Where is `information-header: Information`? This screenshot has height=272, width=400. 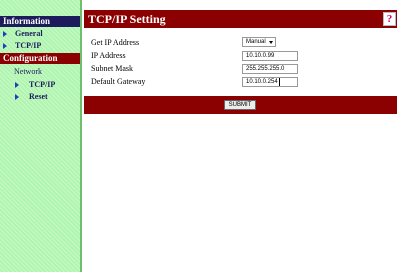
information-header: Information is located at coordinates (40, 21).